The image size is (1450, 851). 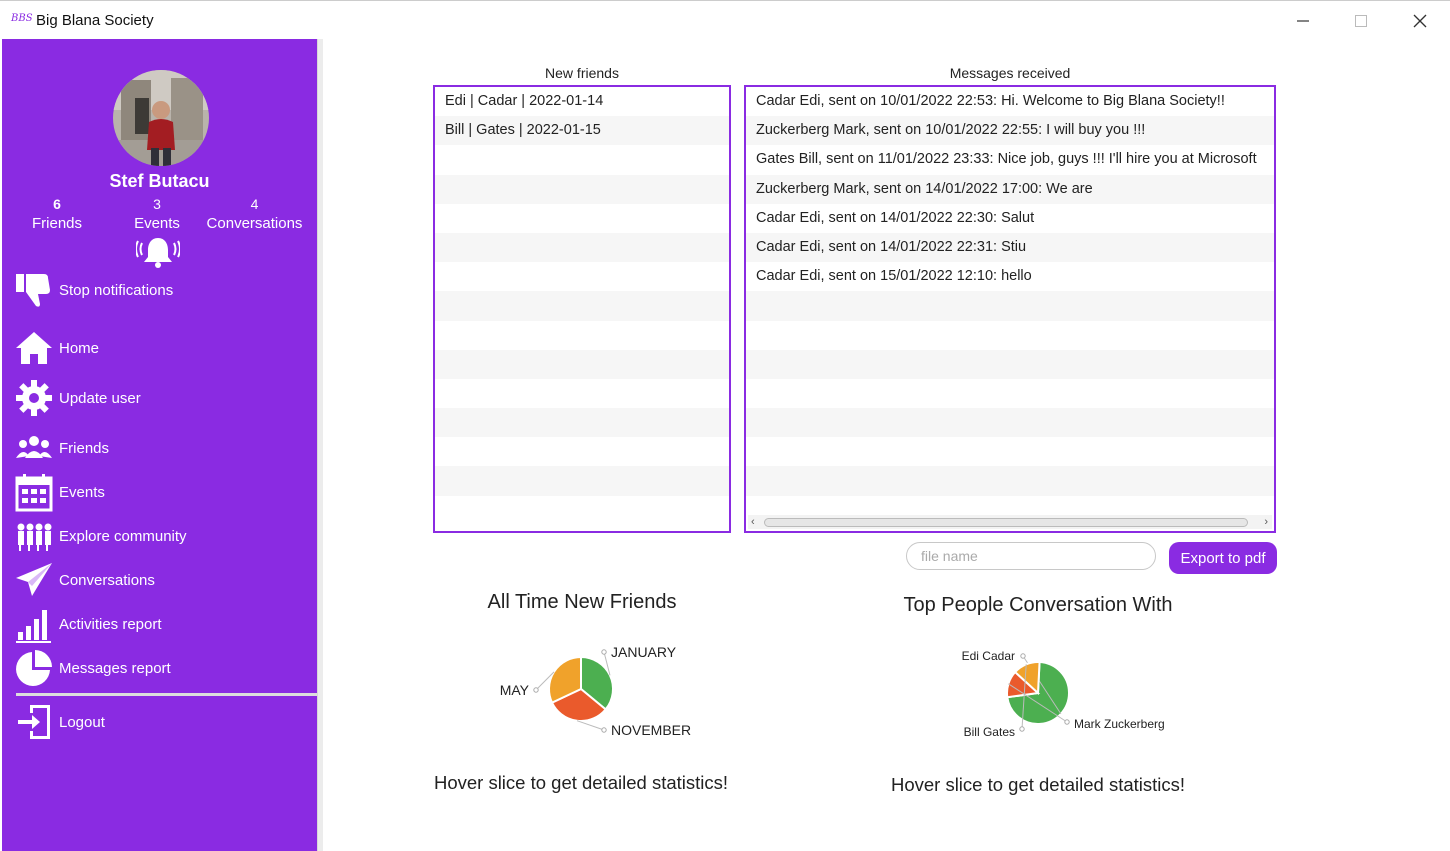 What do you see at coordinates (34, 448) in the screenshot?
I see `people-icon` at bounding box center [34, 448].